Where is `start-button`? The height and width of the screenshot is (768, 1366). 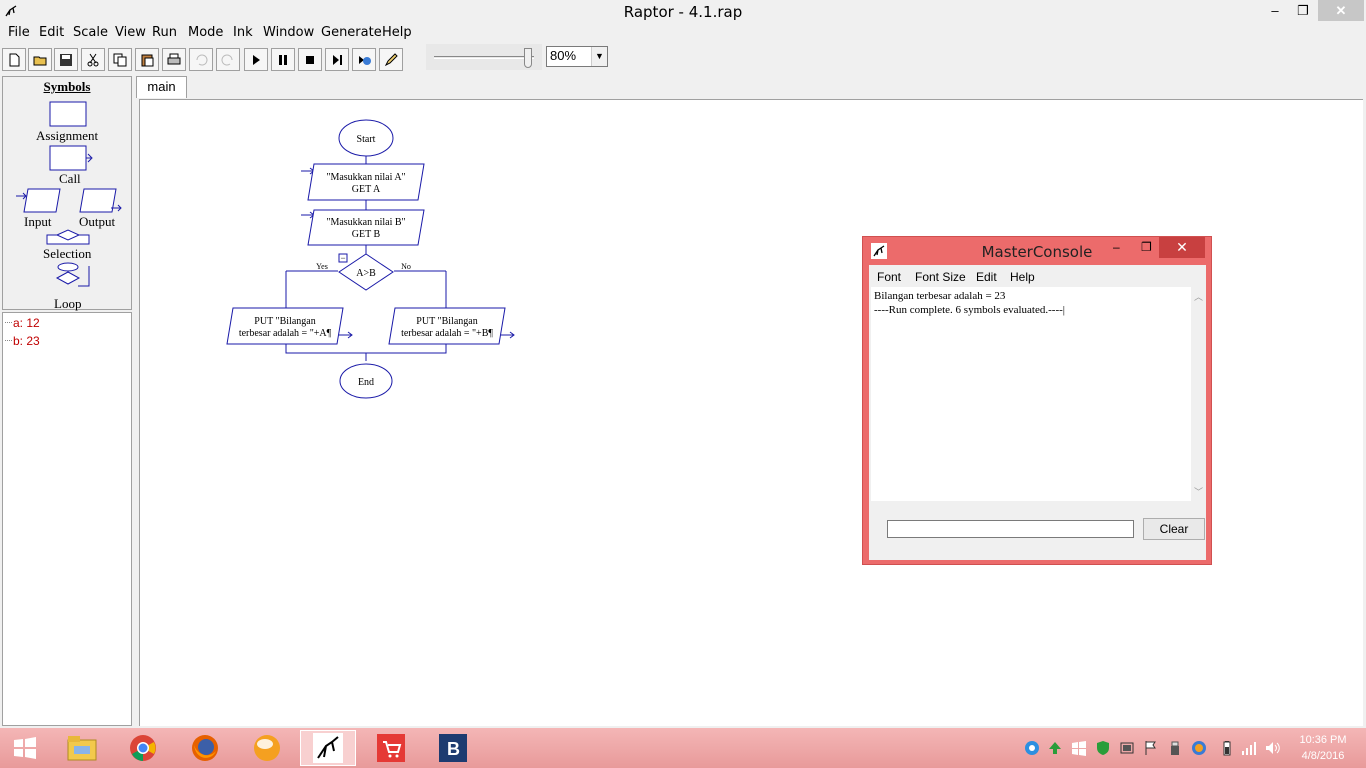
start-button is located at coordinates (25, 748).